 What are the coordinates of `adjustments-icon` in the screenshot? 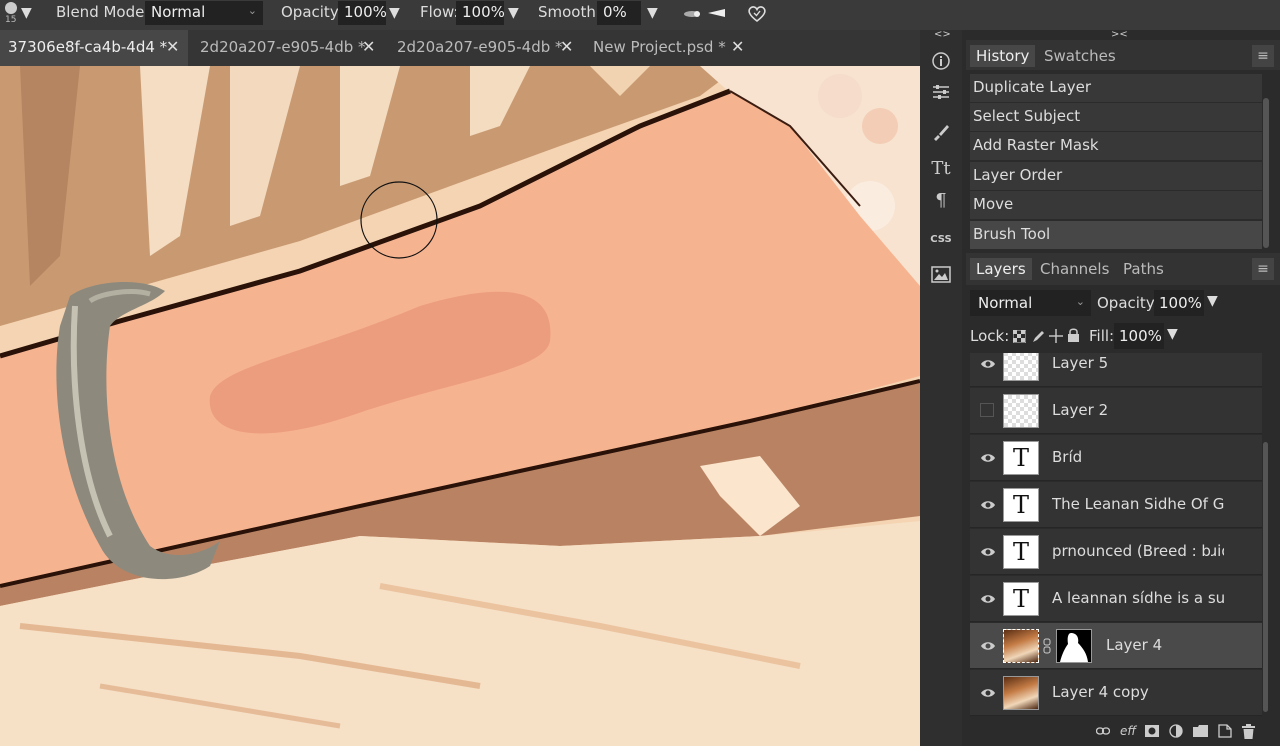 It's located at (941, 92).